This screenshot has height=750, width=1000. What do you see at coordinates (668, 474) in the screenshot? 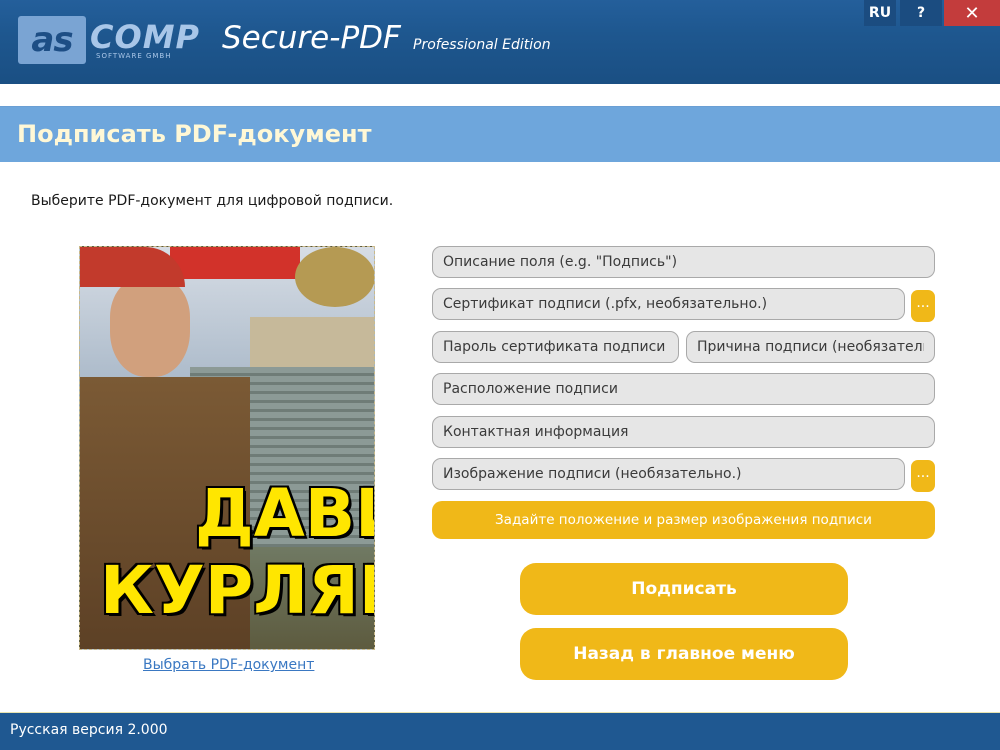
I see `signature-image-input` at bounding box center [668, 474].